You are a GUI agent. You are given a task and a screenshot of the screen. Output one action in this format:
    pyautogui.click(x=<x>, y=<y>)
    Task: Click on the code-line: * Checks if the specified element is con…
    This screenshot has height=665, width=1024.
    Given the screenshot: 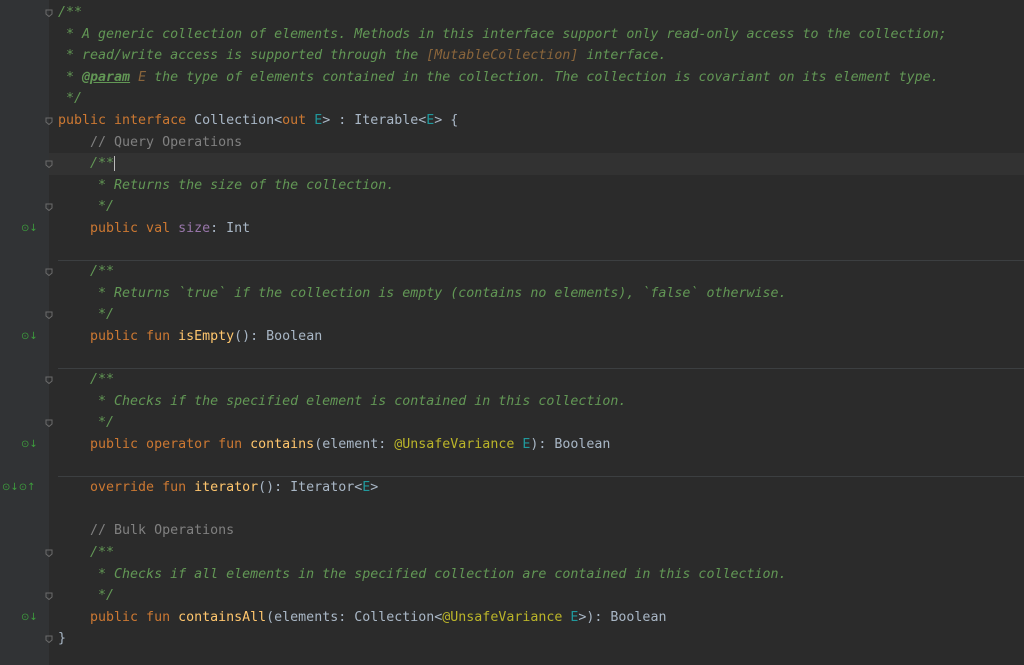 What is the action you would take?
    pyautogui.click(x=512, y=402)
    